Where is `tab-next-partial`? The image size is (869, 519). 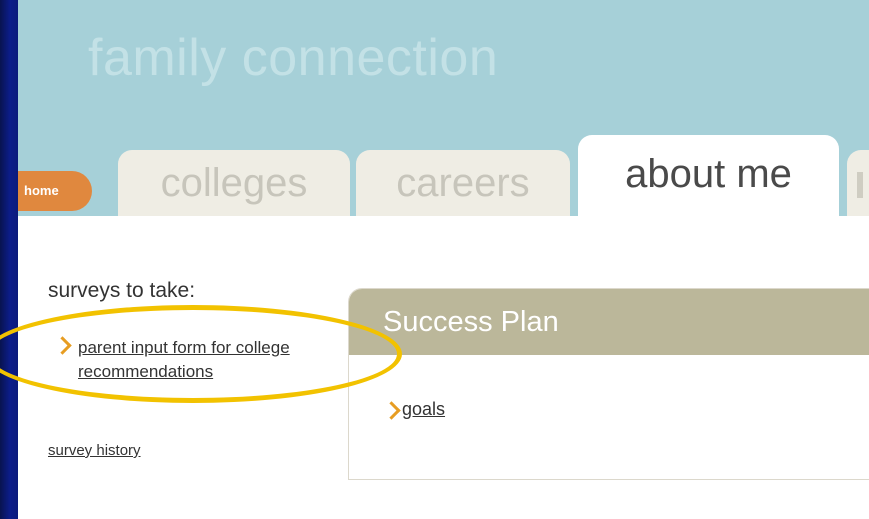 tab-next-partial is located at coordinates (858, 183).